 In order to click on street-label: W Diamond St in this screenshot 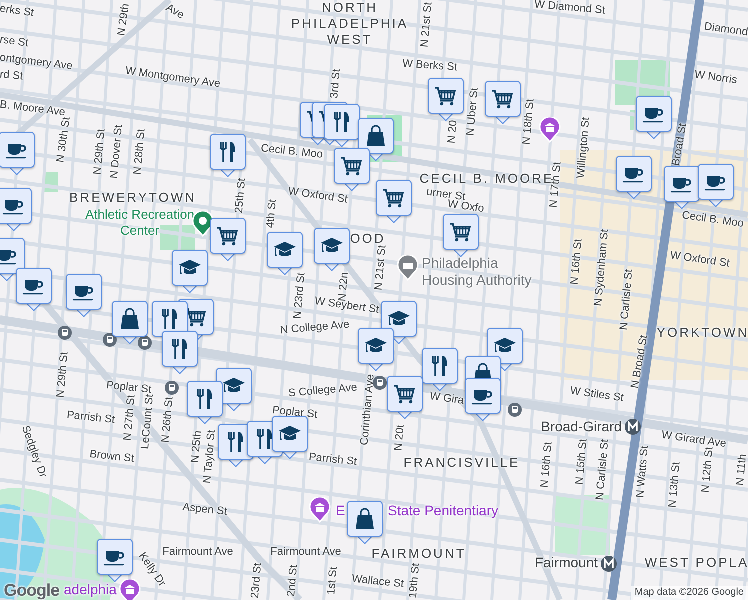, I will do `click(570, 9)`.